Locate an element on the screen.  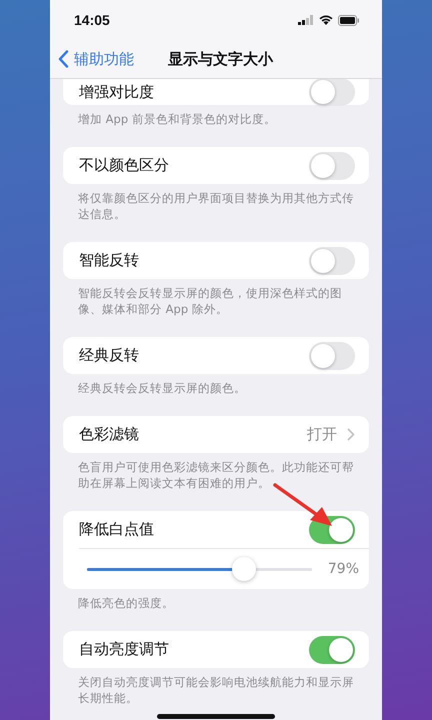
setting-label: 色彩滤镜 is located at coordinates (109, 434).